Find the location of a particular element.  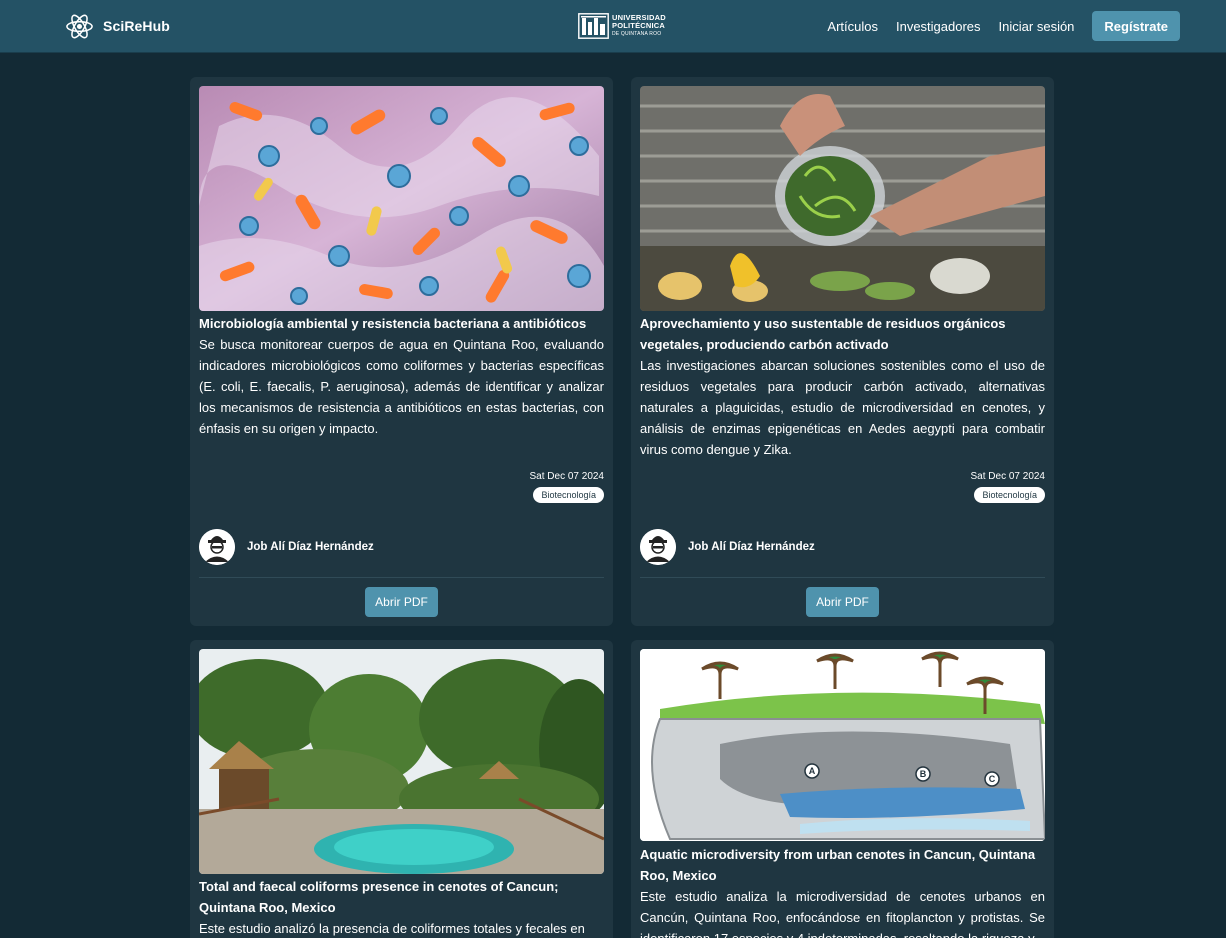

nav-link-articulos: Artículos is located at coordinates (852, 26).